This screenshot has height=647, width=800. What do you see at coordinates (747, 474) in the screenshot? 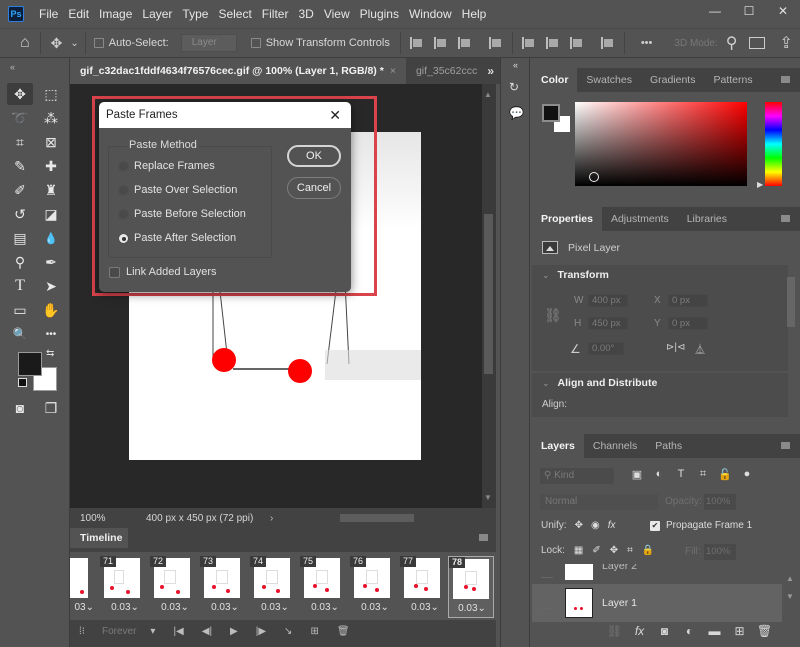
I see `filter-toggle-icon: ●` at bounding box center [747, 474].